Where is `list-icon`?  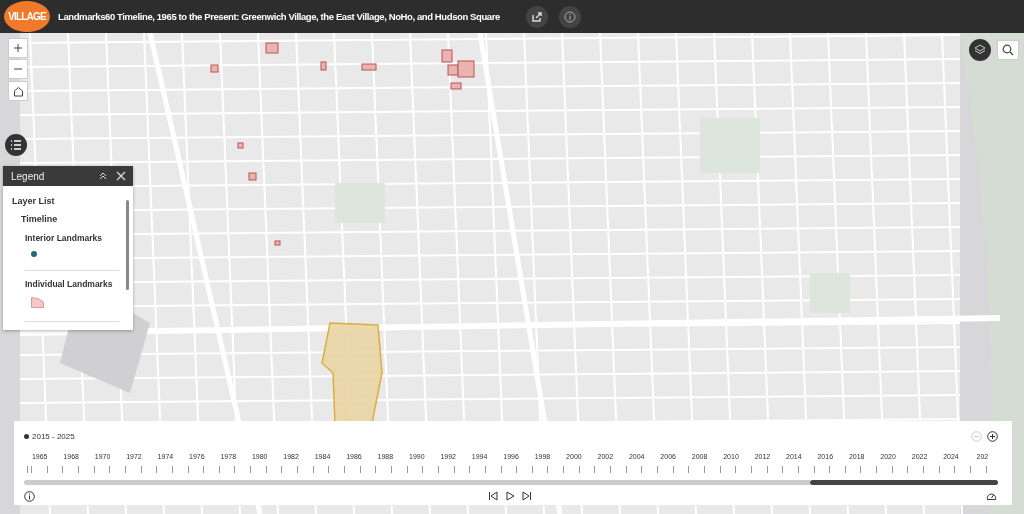
list-icon is located at coordinates (16, 145).